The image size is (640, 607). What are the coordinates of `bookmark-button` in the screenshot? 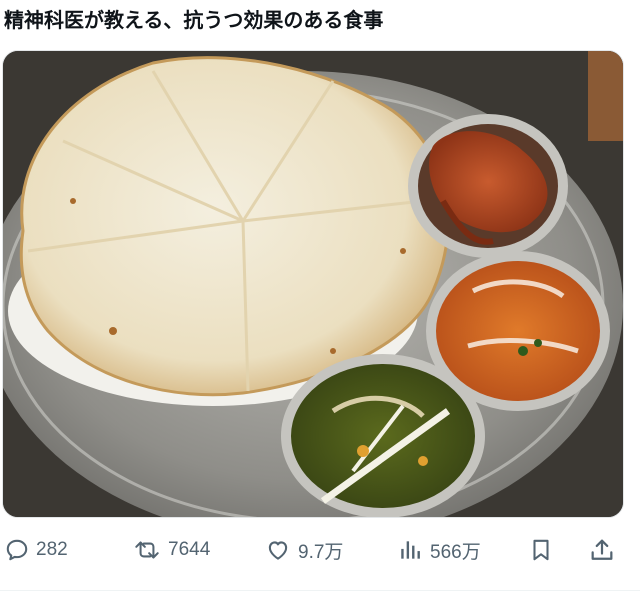 It's located at (541, 550).